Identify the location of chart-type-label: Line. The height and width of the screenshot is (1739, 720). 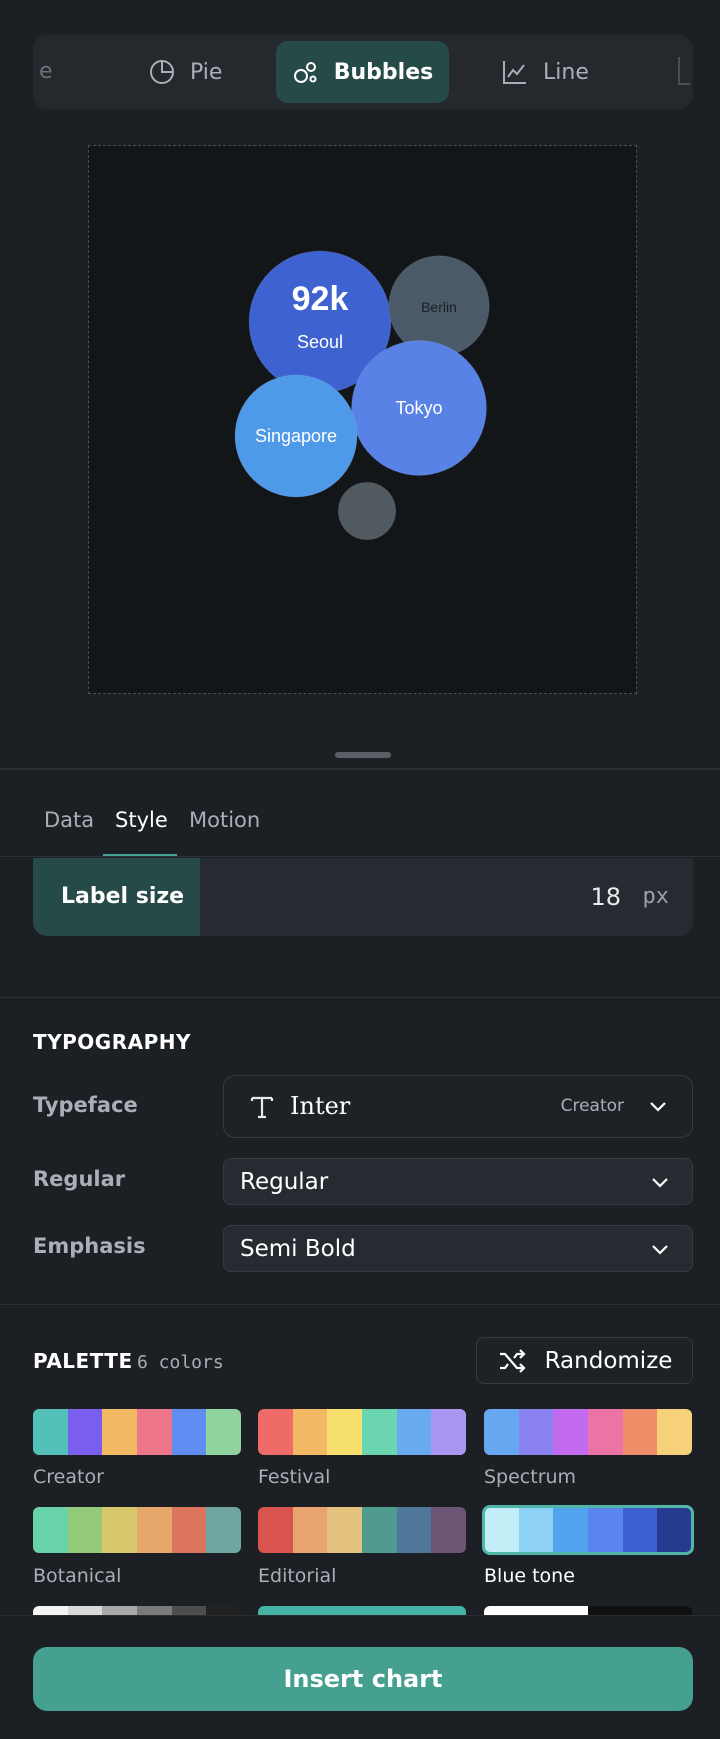
(566, 72).